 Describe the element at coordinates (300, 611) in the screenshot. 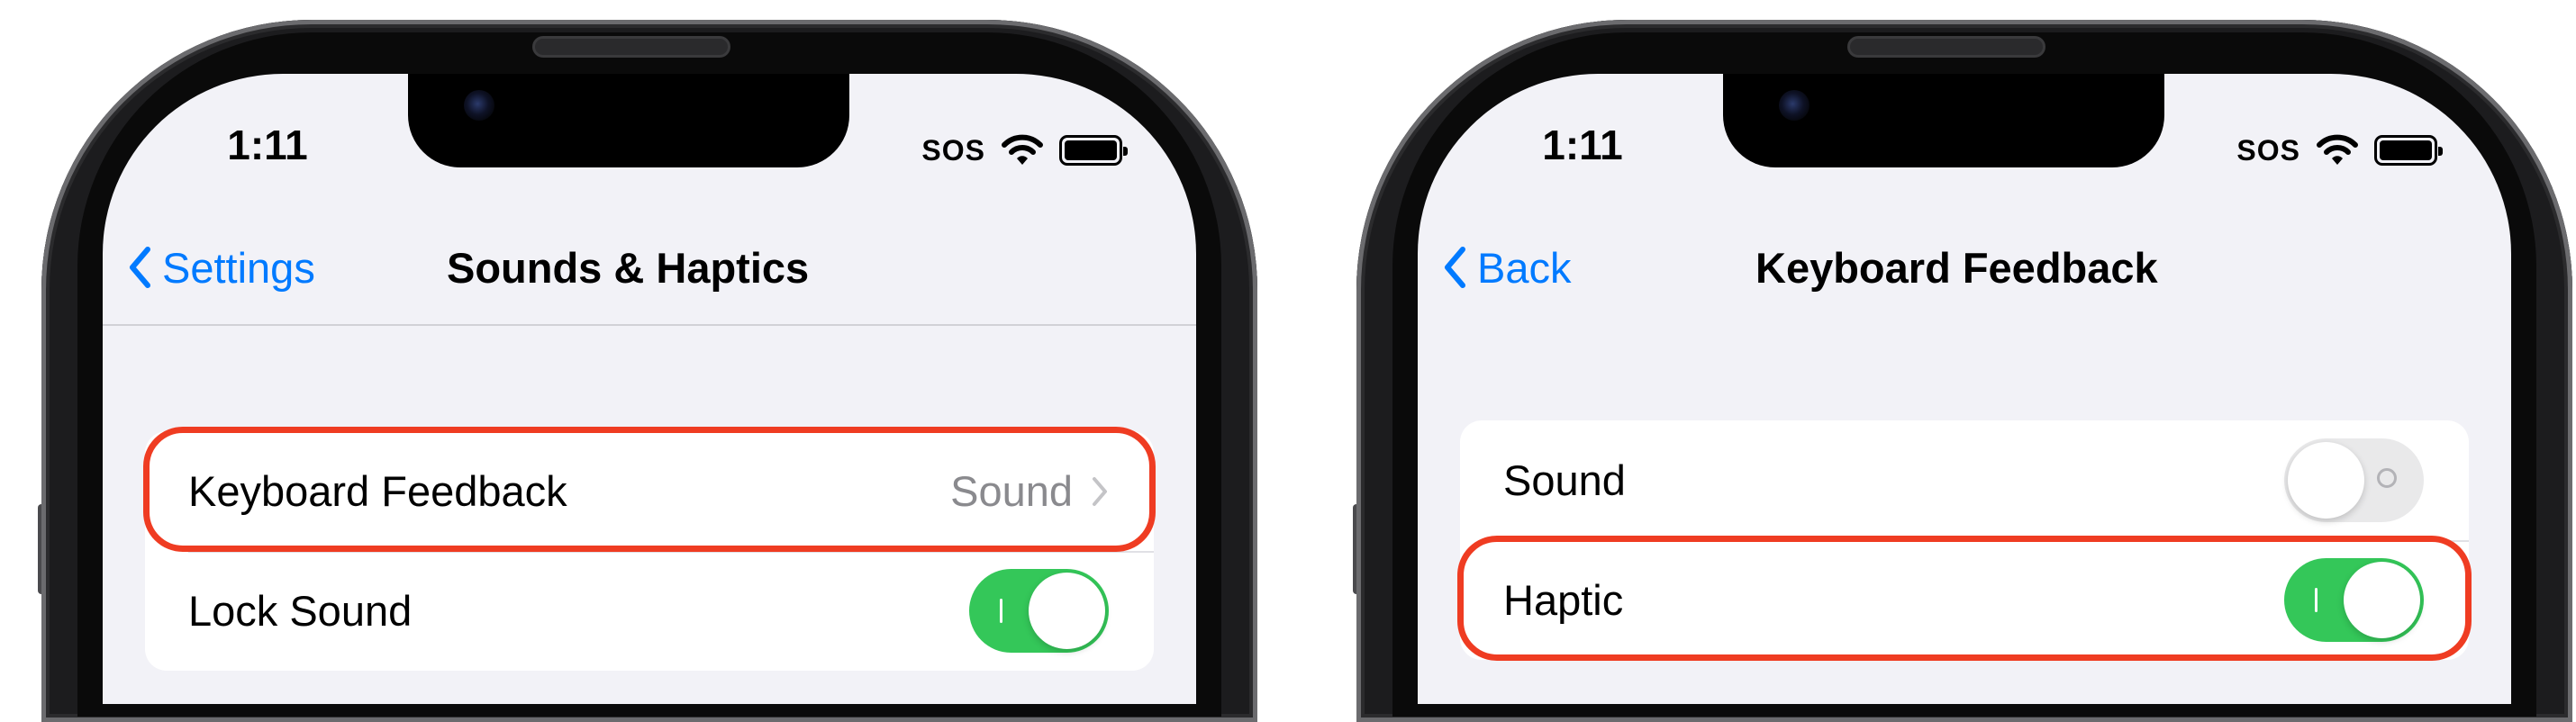

I see `row-label: Lock Sound` at that location.